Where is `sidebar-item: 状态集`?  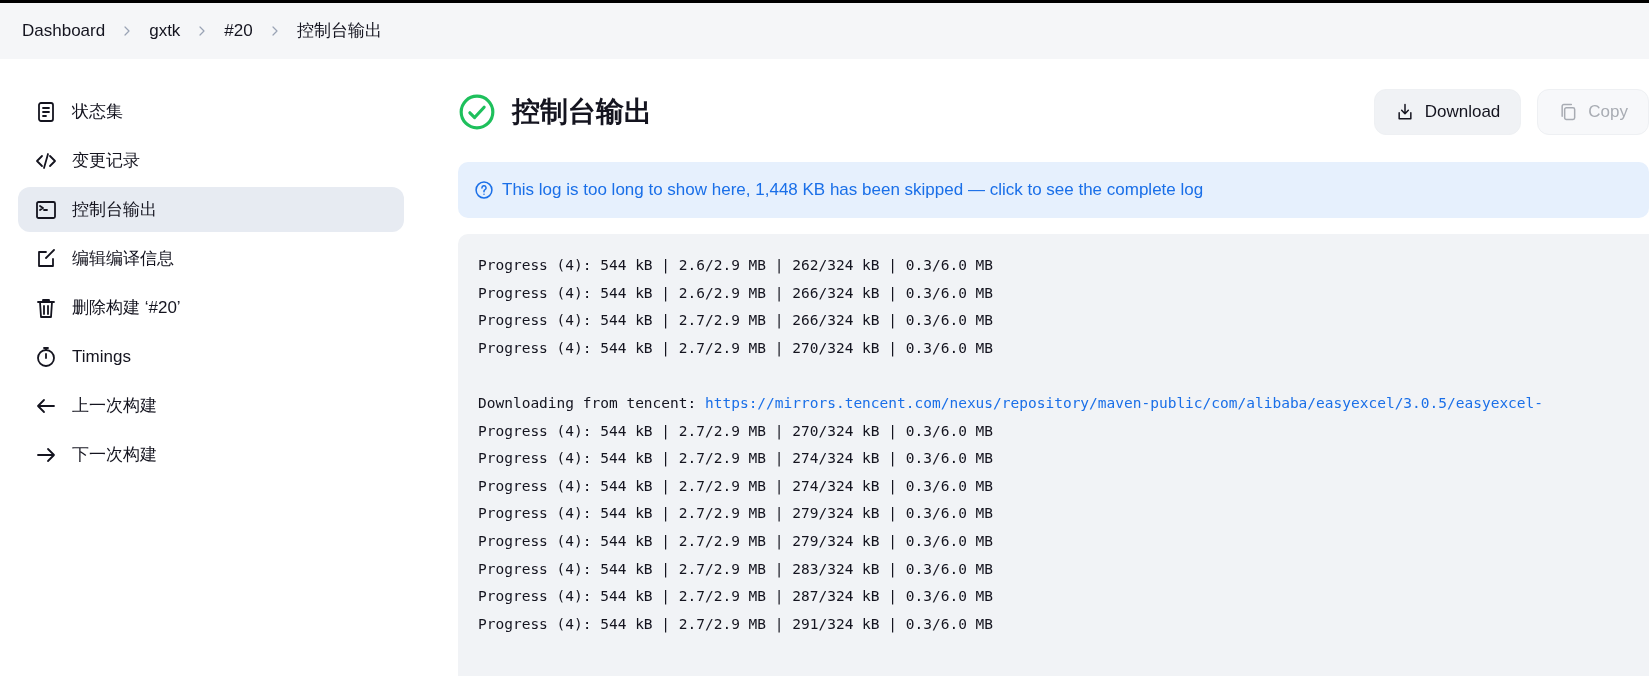 sidebar-item: 状态集 is located at coordinates (211, 111).